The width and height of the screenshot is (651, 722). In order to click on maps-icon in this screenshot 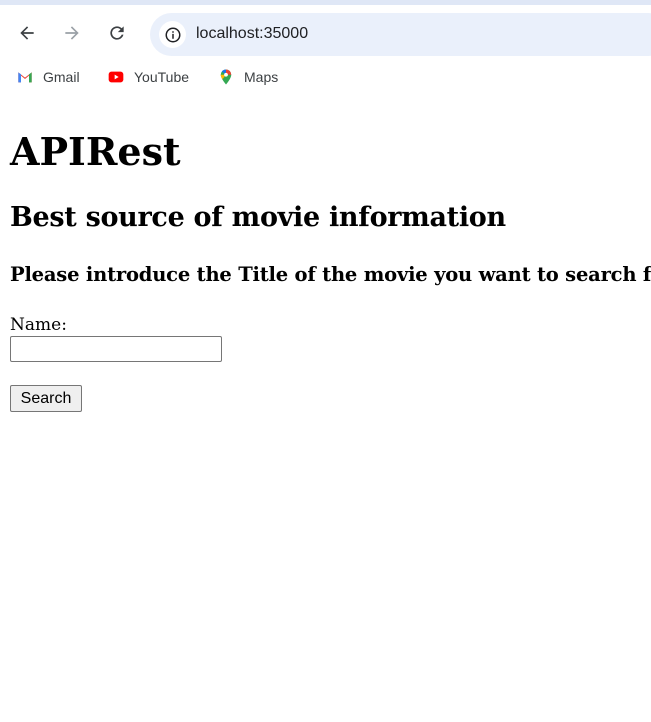, I will do `click(226, 77)`.